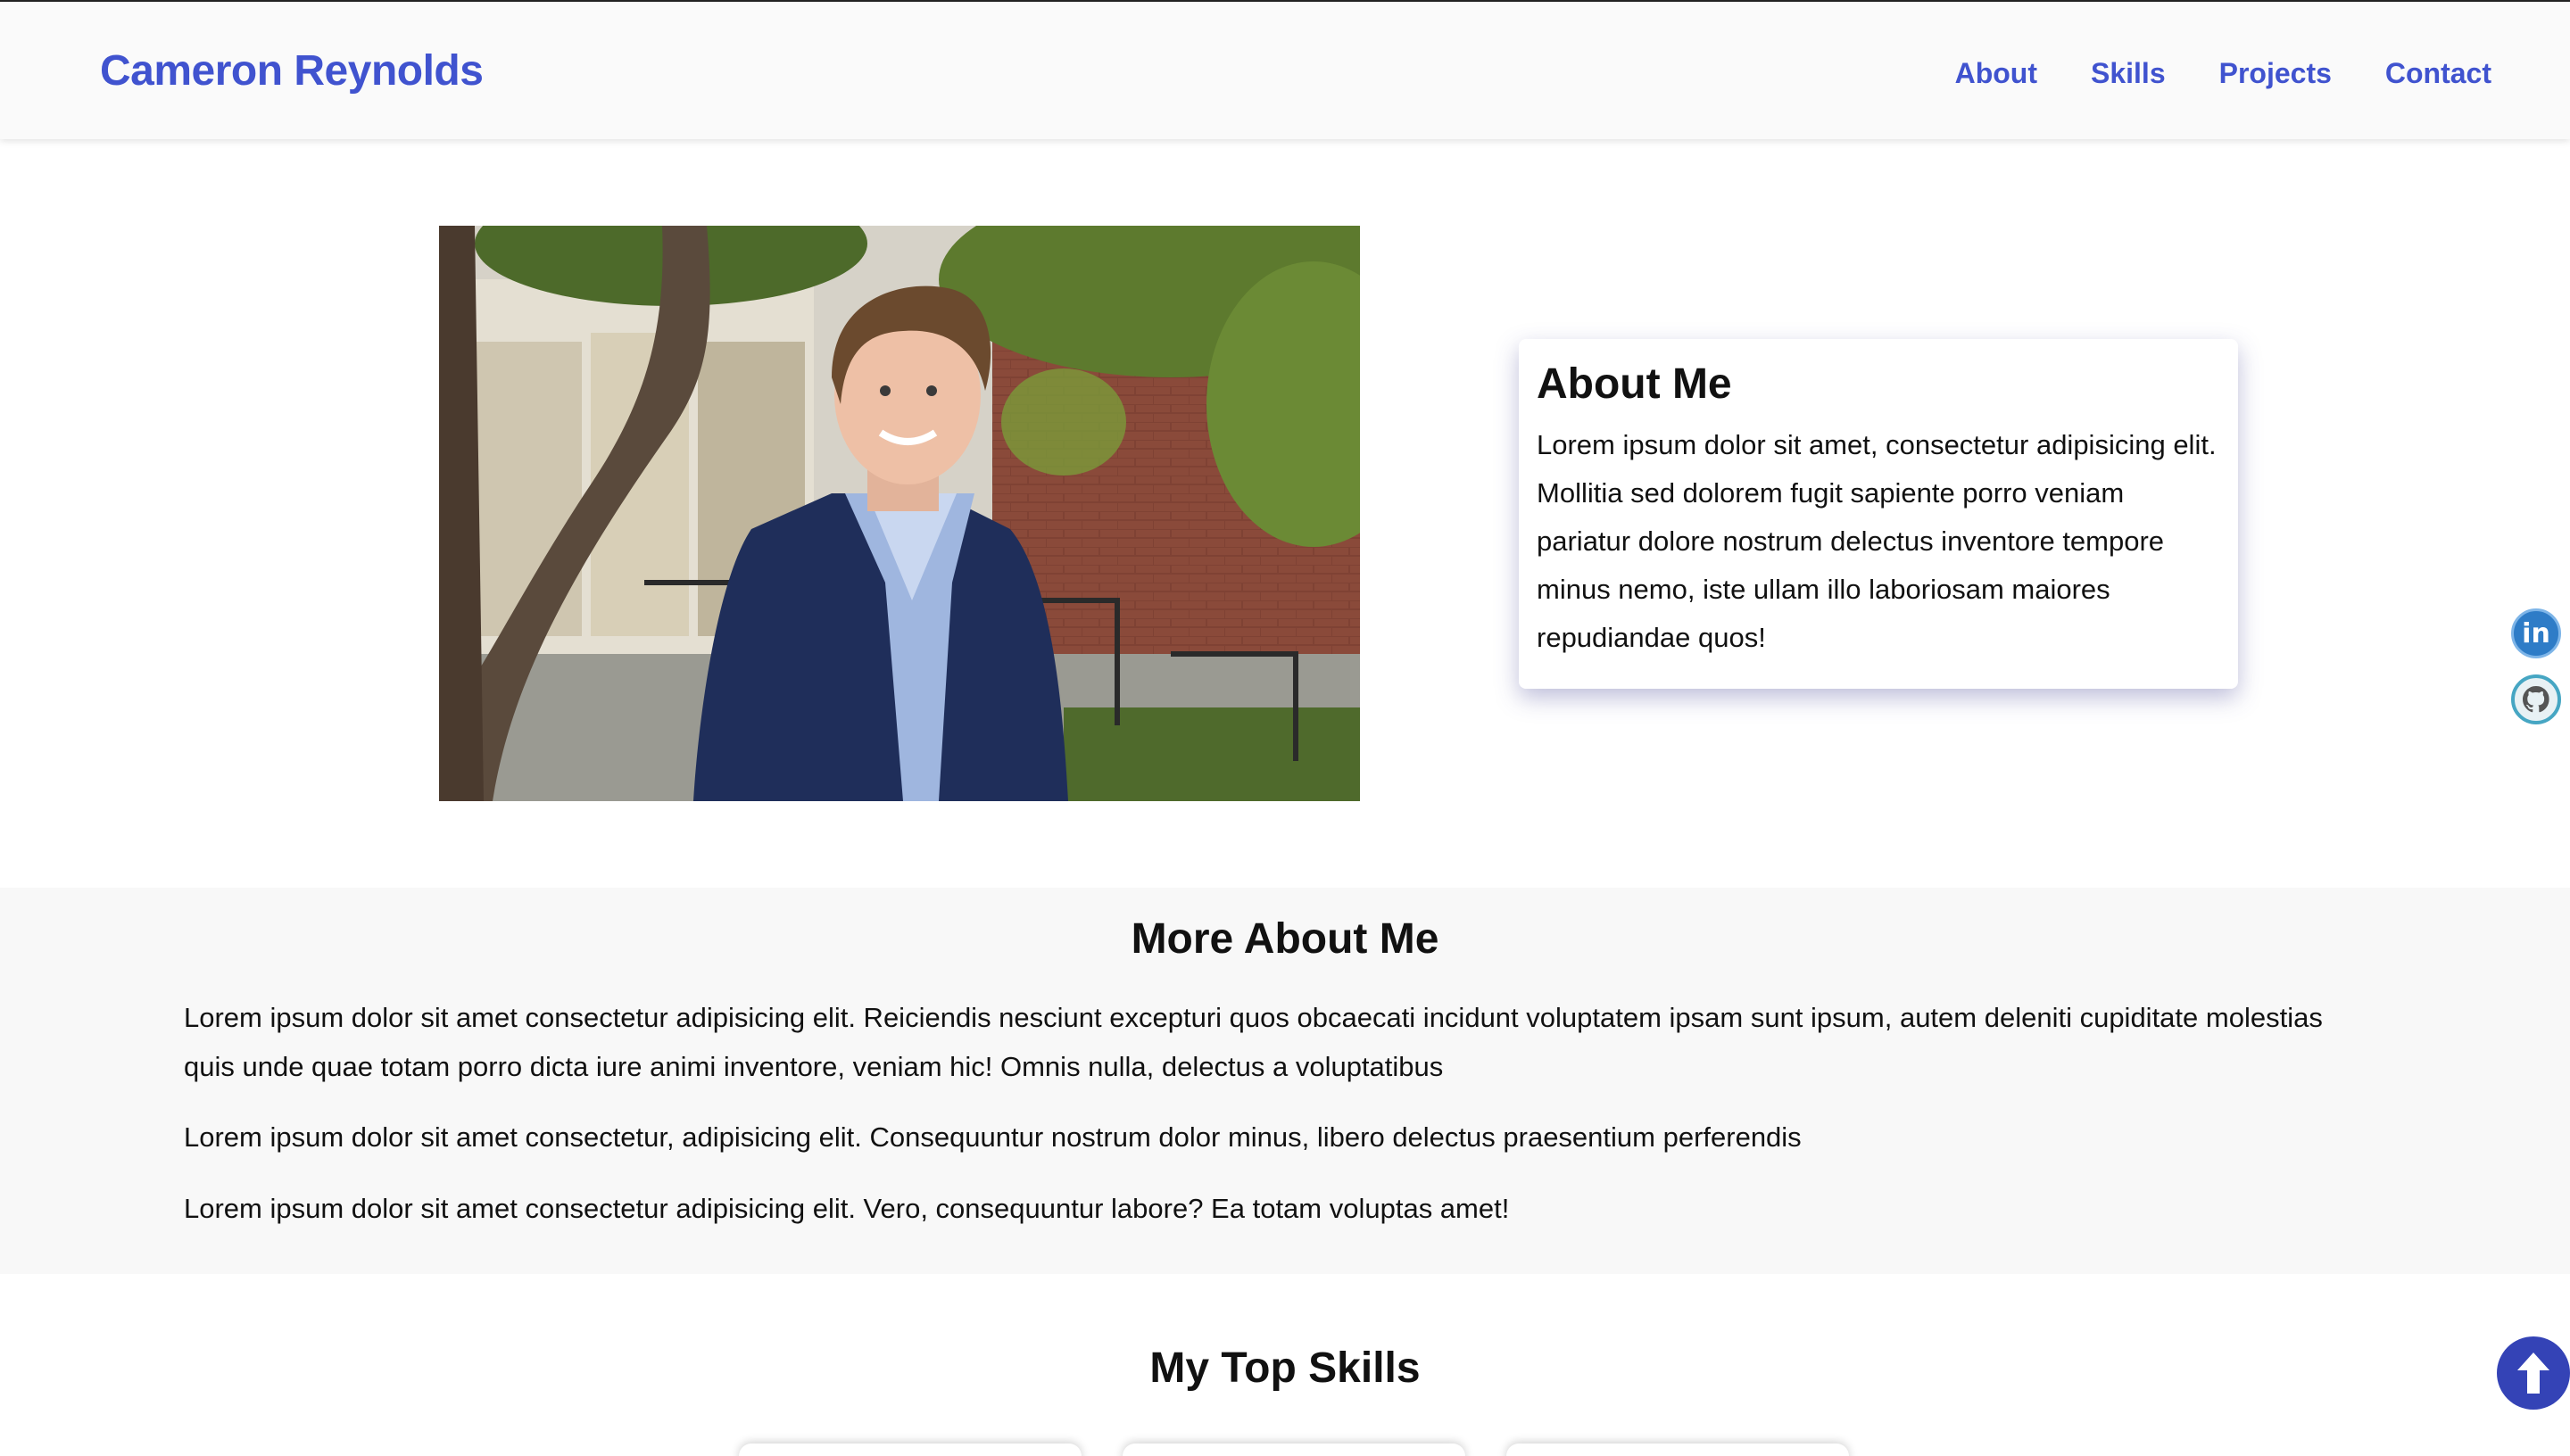 The image size is (2570, 1456). I want to click on more-about-title: More About Me, so click(1285, 939).